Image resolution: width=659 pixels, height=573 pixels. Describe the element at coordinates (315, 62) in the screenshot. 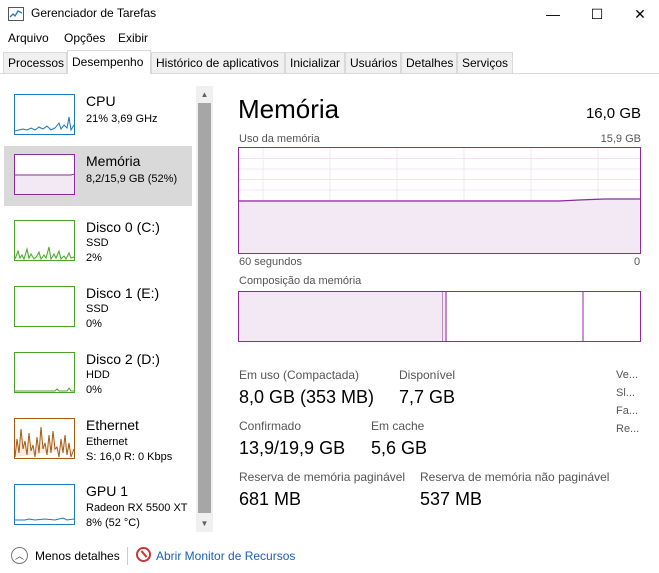

I see `tab-inicializar: Inicializar` at that location.